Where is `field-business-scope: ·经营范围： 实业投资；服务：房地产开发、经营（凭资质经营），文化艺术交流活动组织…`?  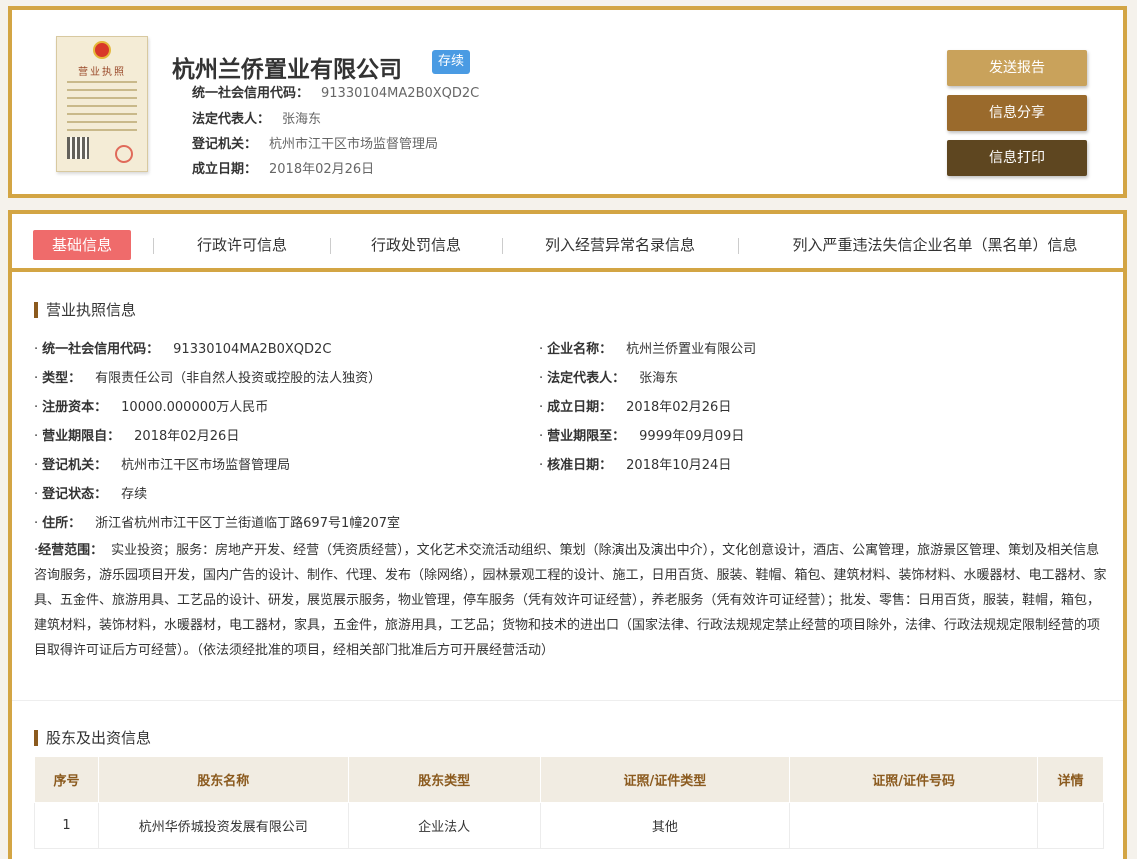 field-business-scope: ·经营范围： 实业投资；服务：房地产开发、经营（凭资质经营），文化艺术交流活动组织… is located at coordinates (570, 600).